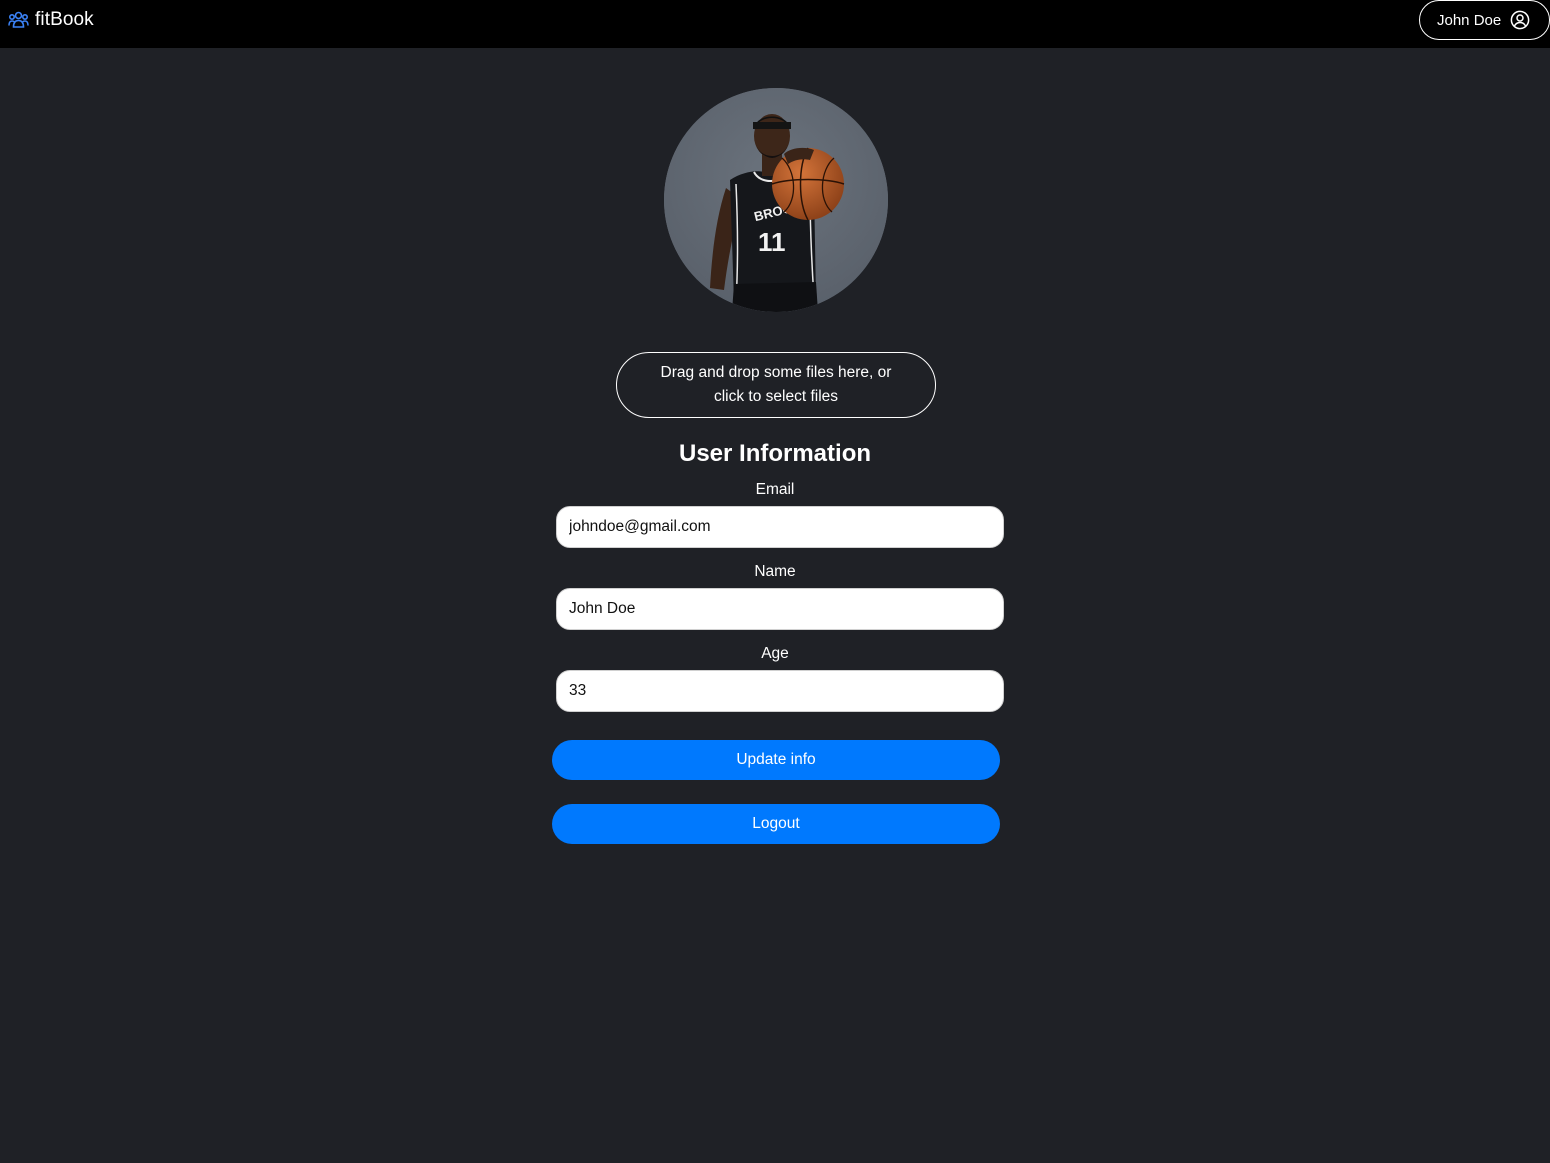 This screenshot has height=1163, width=1550. What do you see at coordinates (775, 571) in the screenshot?
I see `name-label: Name` at bounding box center [775, 571].